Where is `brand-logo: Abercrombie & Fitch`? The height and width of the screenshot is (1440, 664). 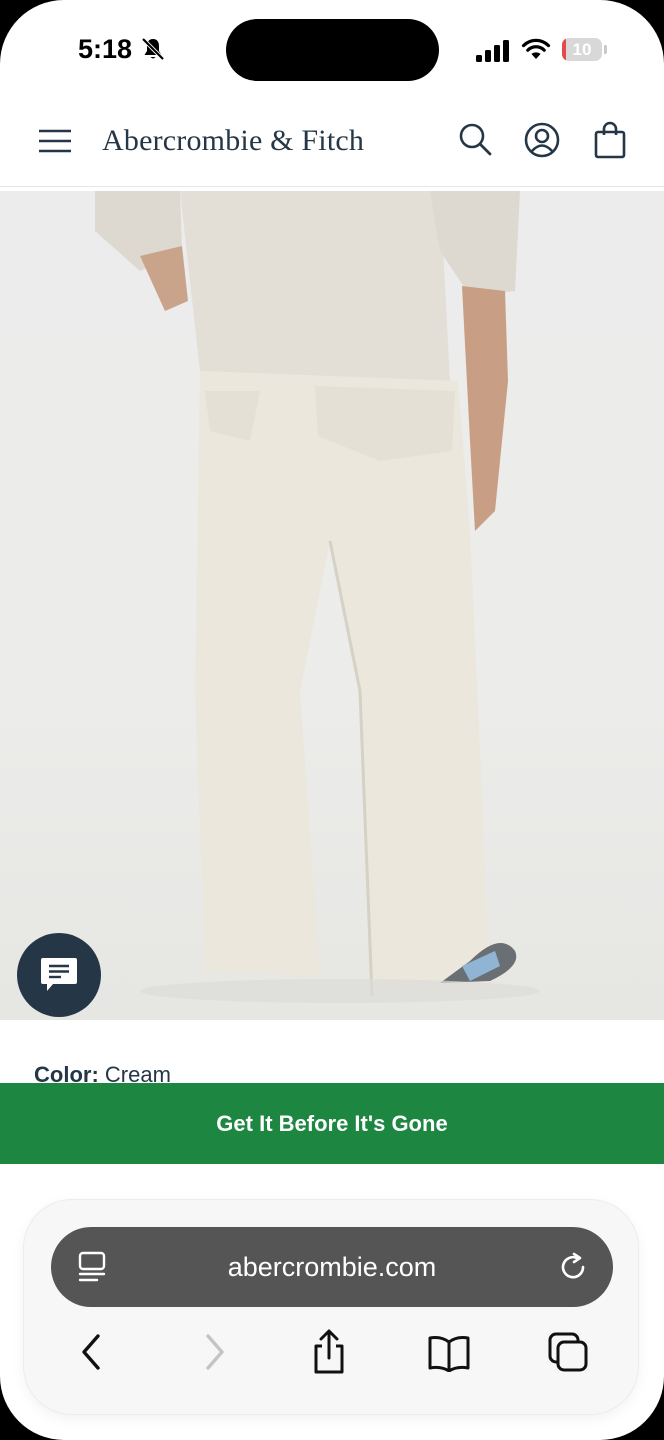 brand-logo: Abercrombie & Fitch is located at coordinates (233, 141).